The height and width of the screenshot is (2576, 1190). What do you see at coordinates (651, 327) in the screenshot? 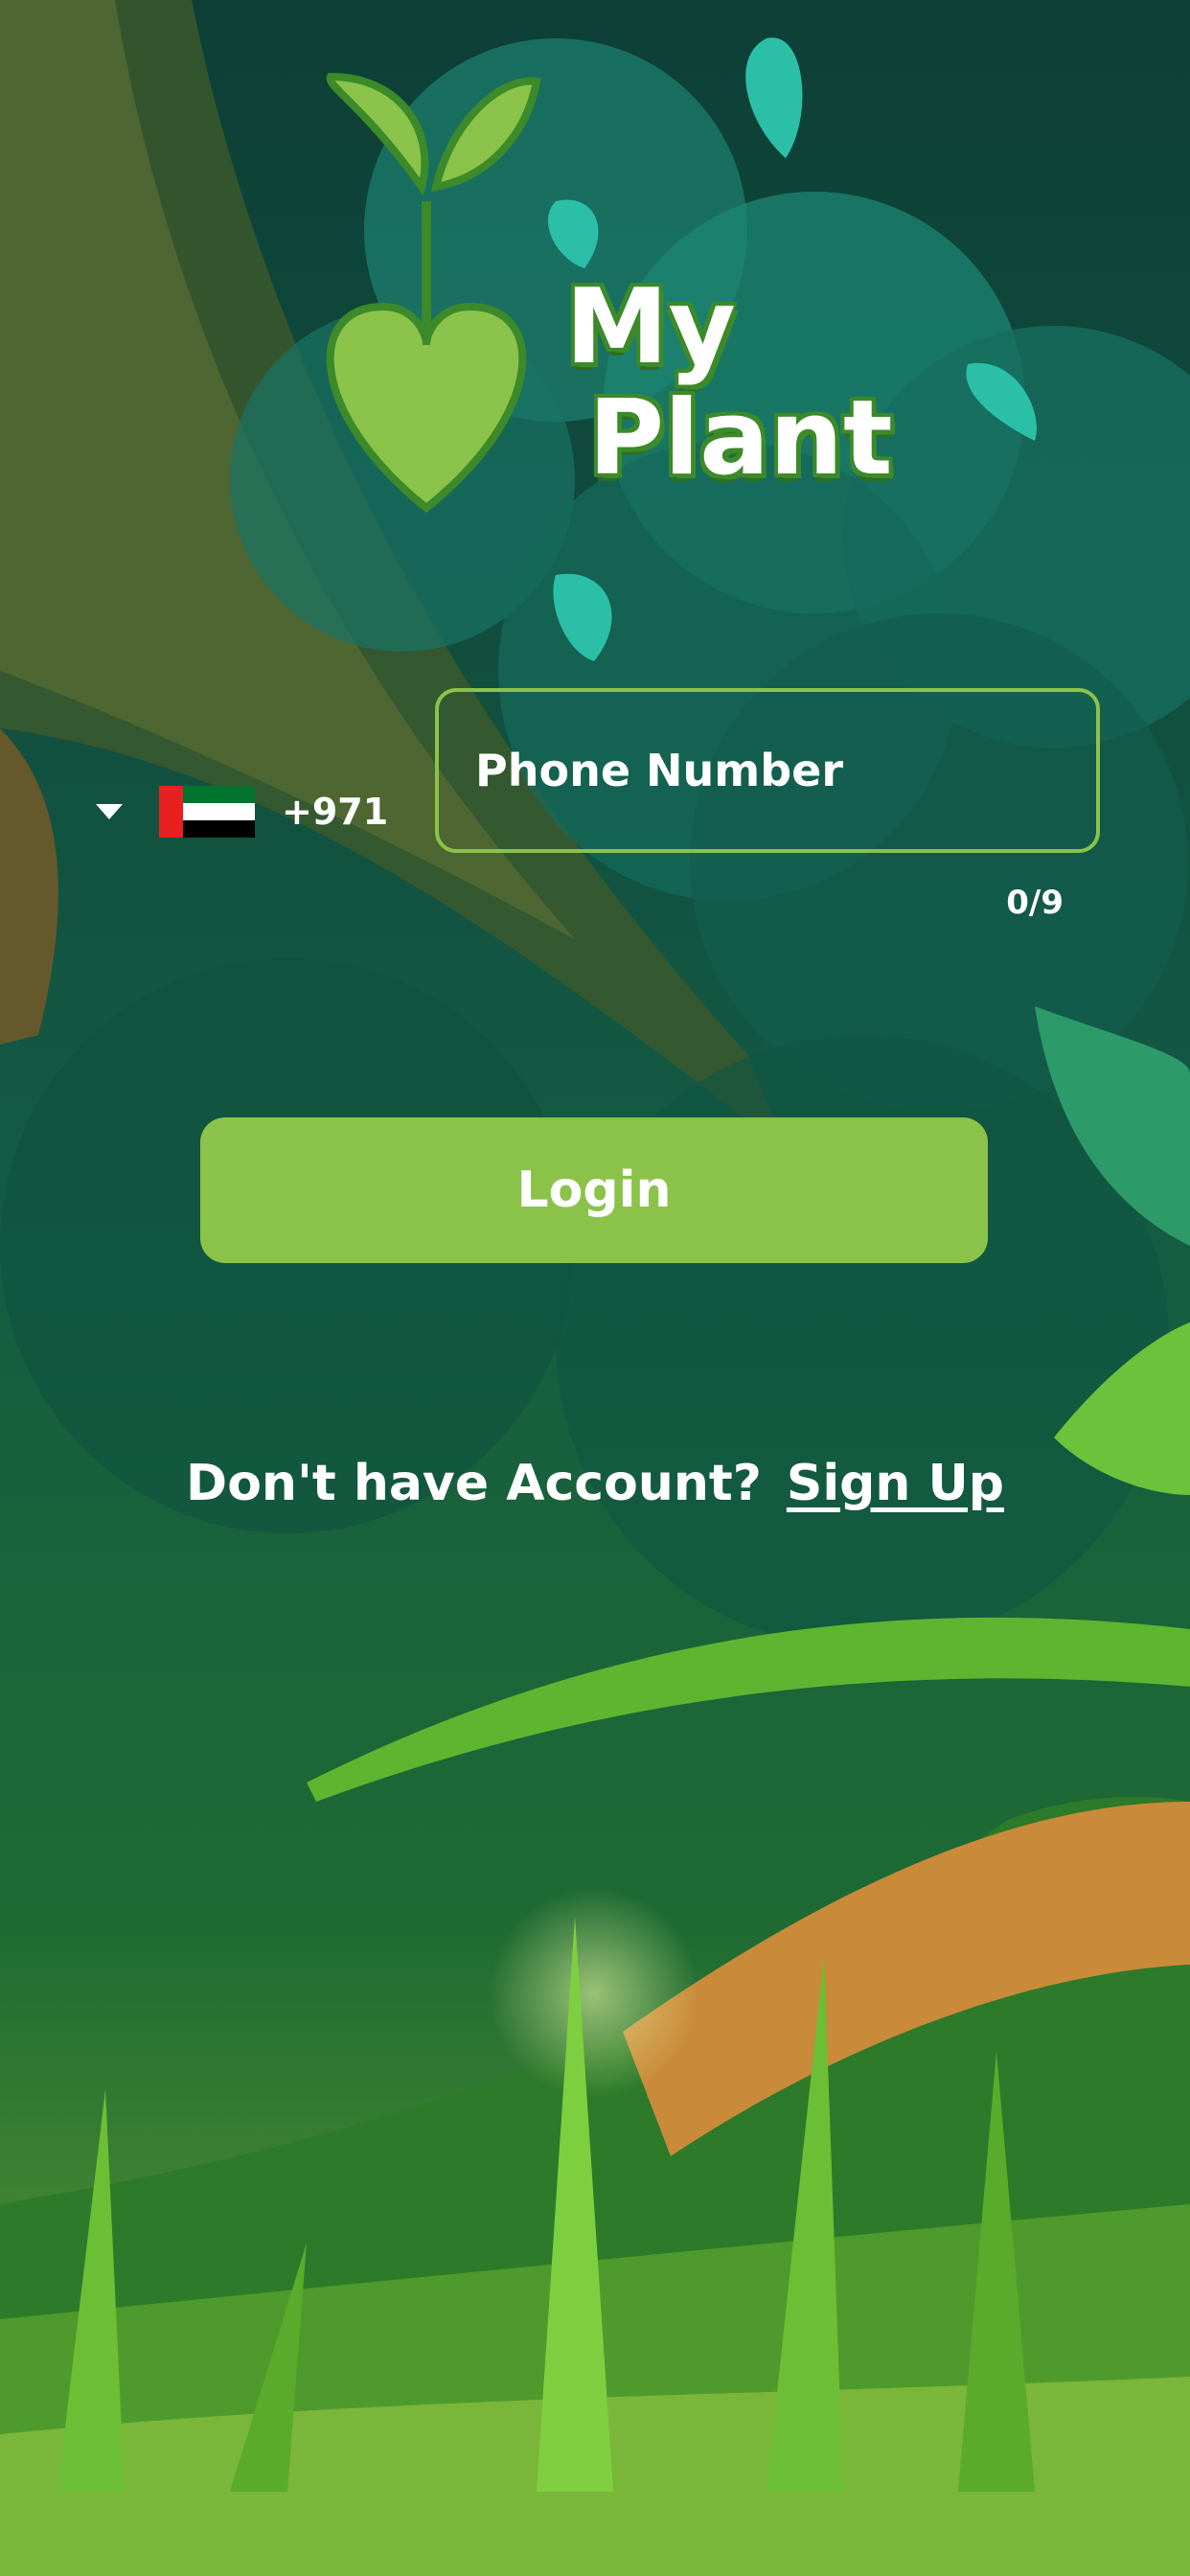
I see `logo-line1: My` at bounding box center [651, 327].